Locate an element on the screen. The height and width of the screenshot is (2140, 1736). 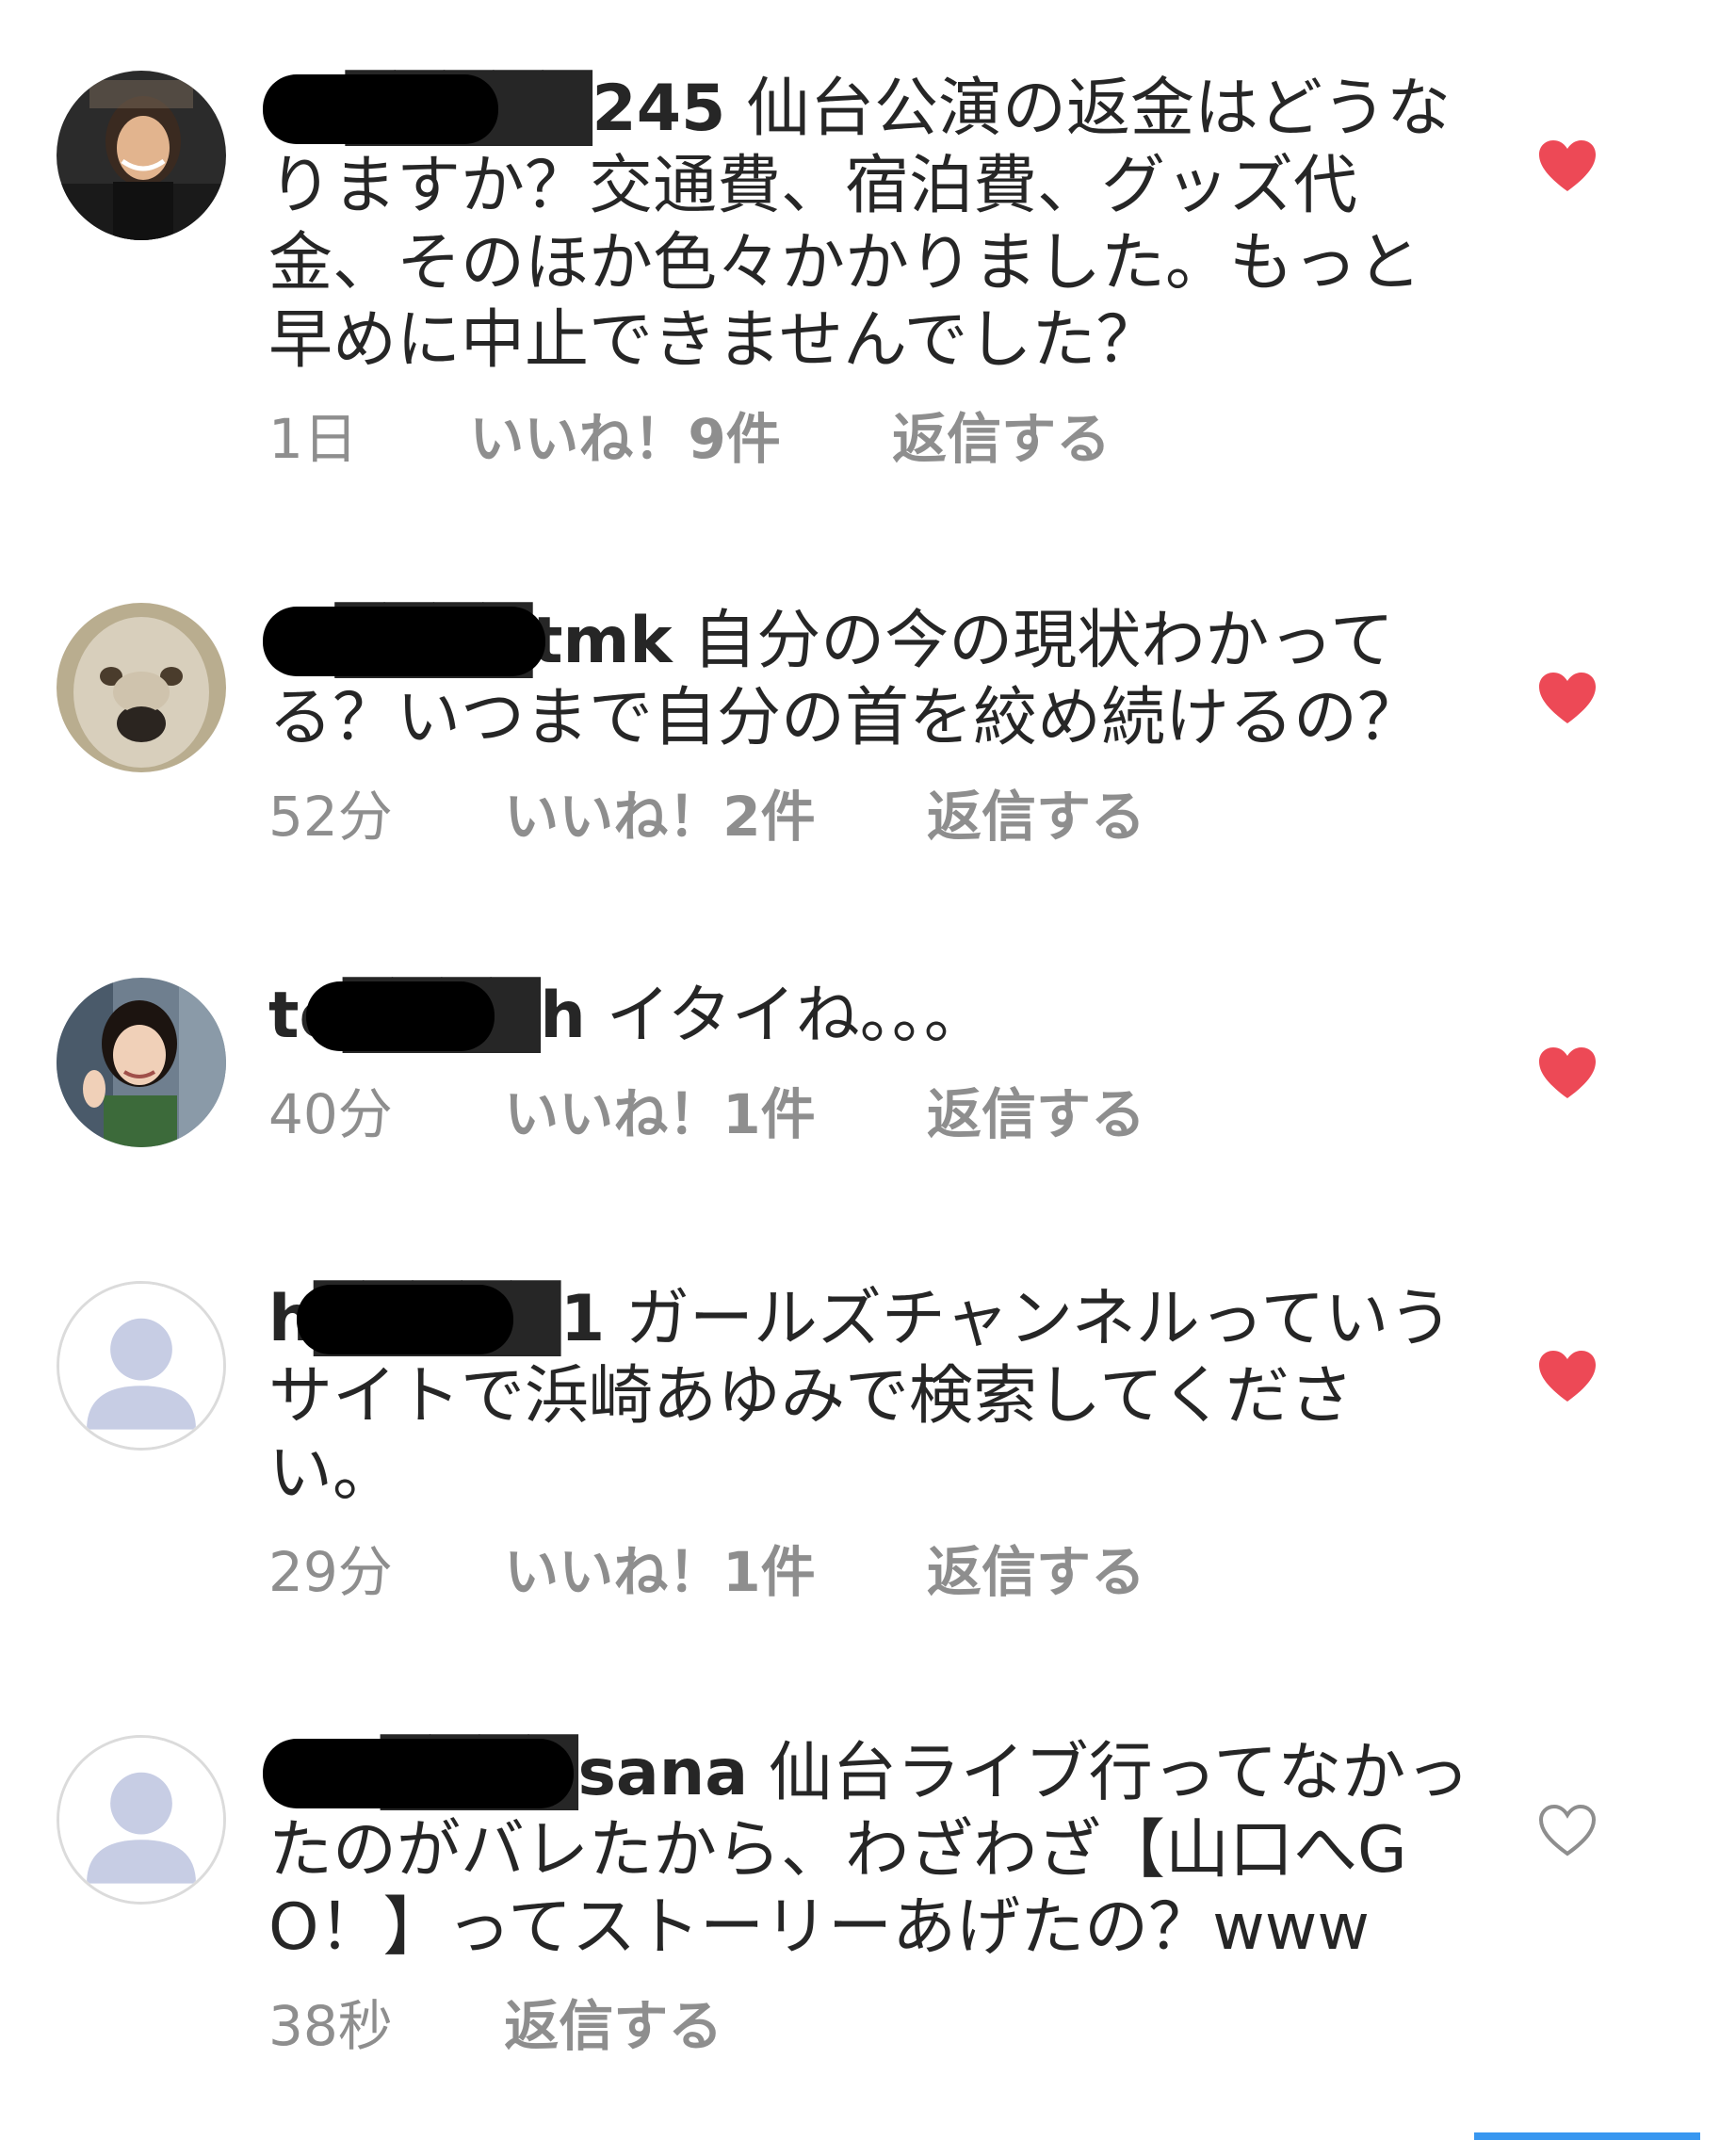
girl-avatar-icon is located at coordinates (141, 1062).